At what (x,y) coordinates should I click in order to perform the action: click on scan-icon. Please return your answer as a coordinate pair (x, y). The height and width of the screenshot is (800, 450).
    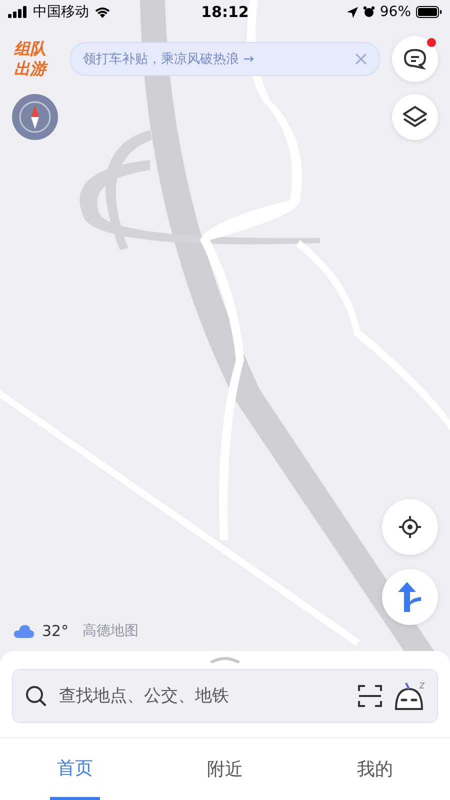
    Looking at the image, I should click on (370, 696).